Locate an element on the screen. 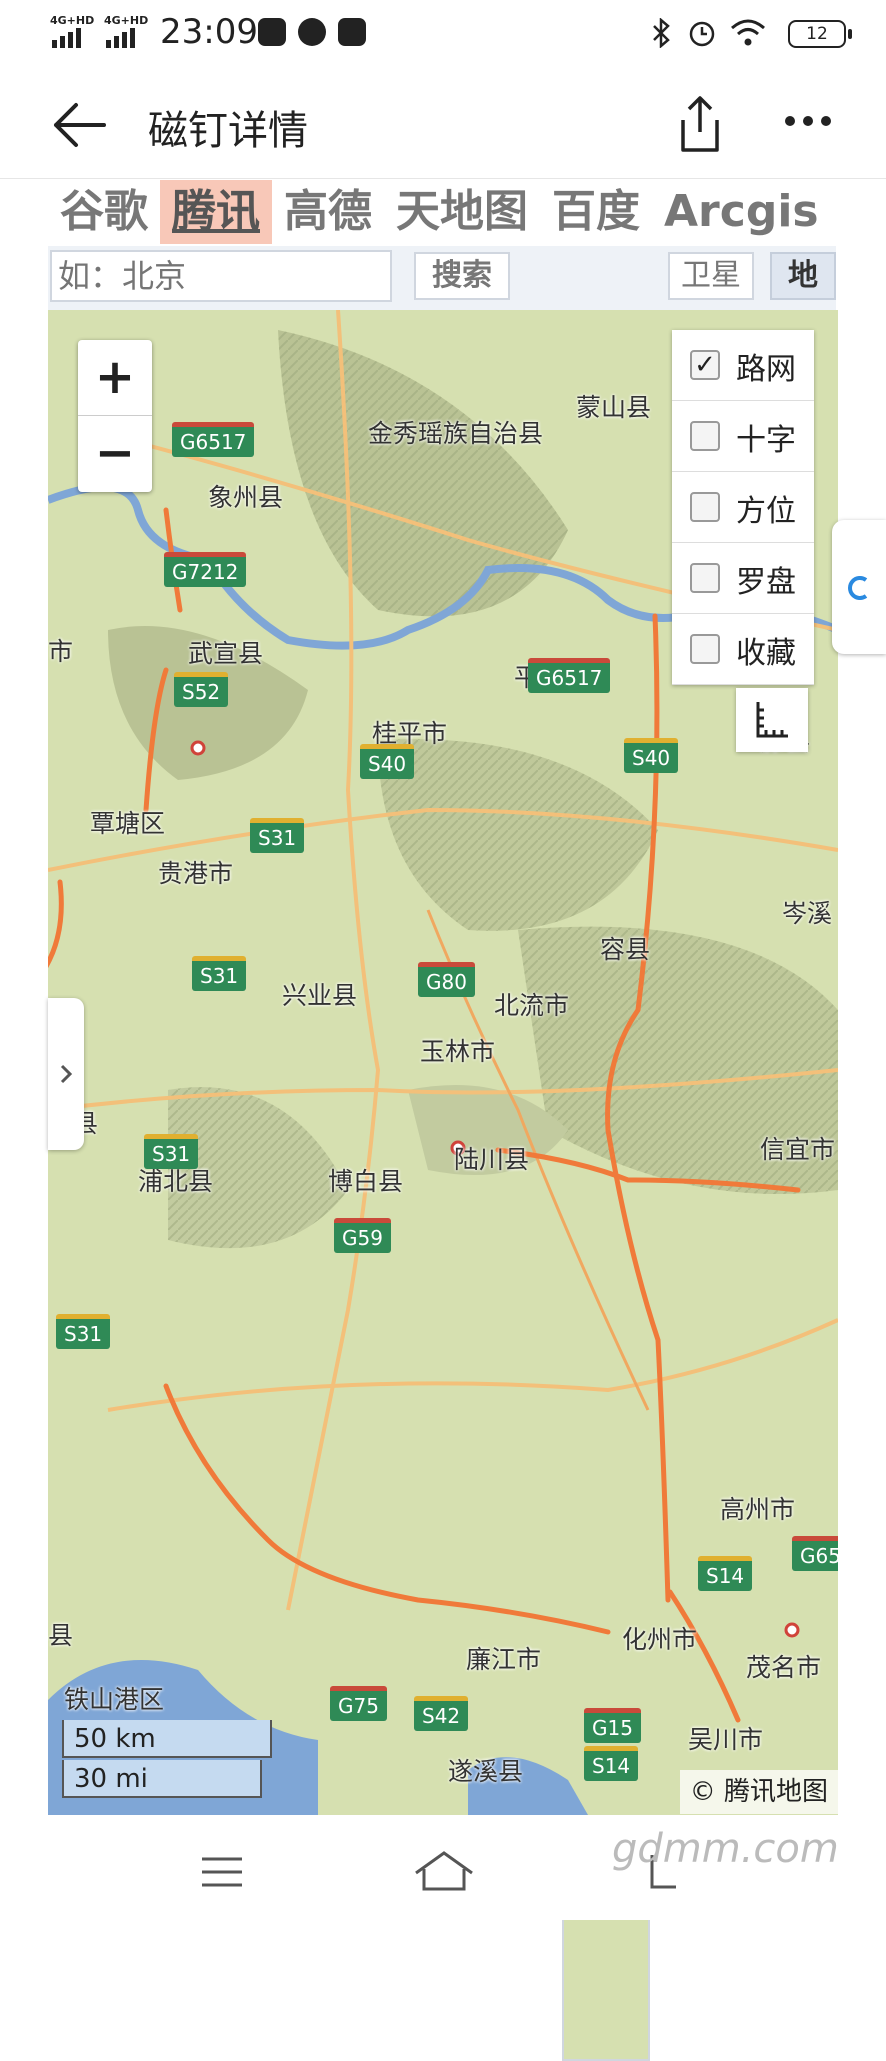  floating-assistant-button is located at coordinates (859, 587).